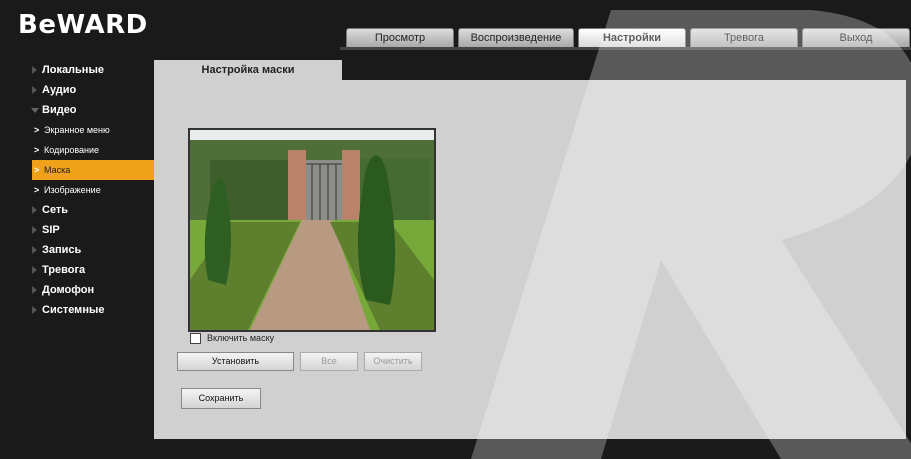 This screenshot has width=911, height=459. I want to click on enable-mask-label: Включить маску, so click(241, 338).